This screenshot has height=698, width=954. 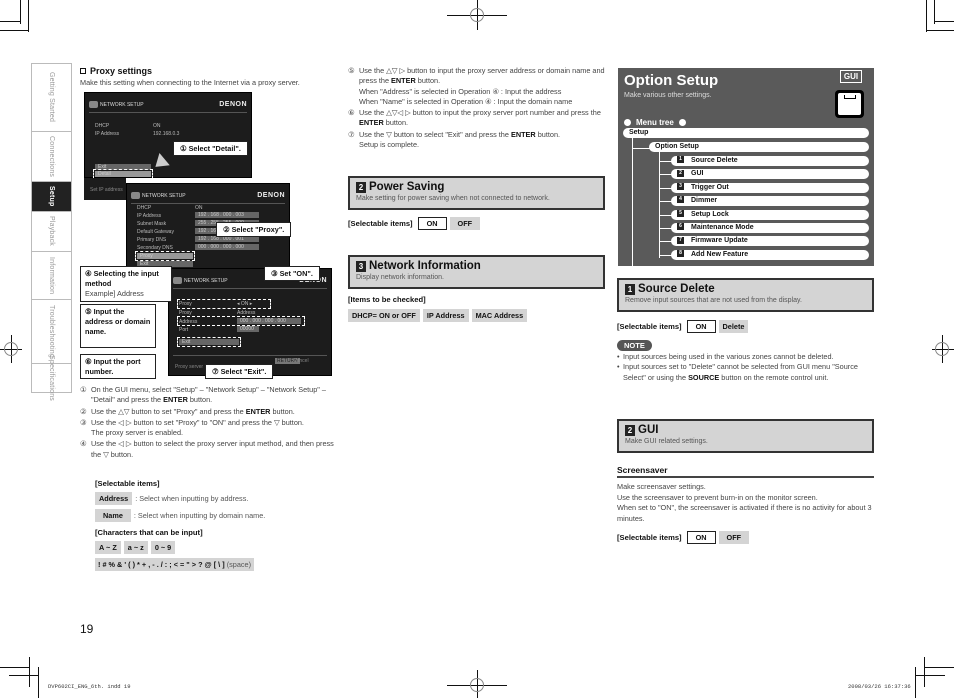 What do you see at coordinates (733, 326) in the screenshot?
I see `option-delete: Delete` at bounding box center [733, 326].